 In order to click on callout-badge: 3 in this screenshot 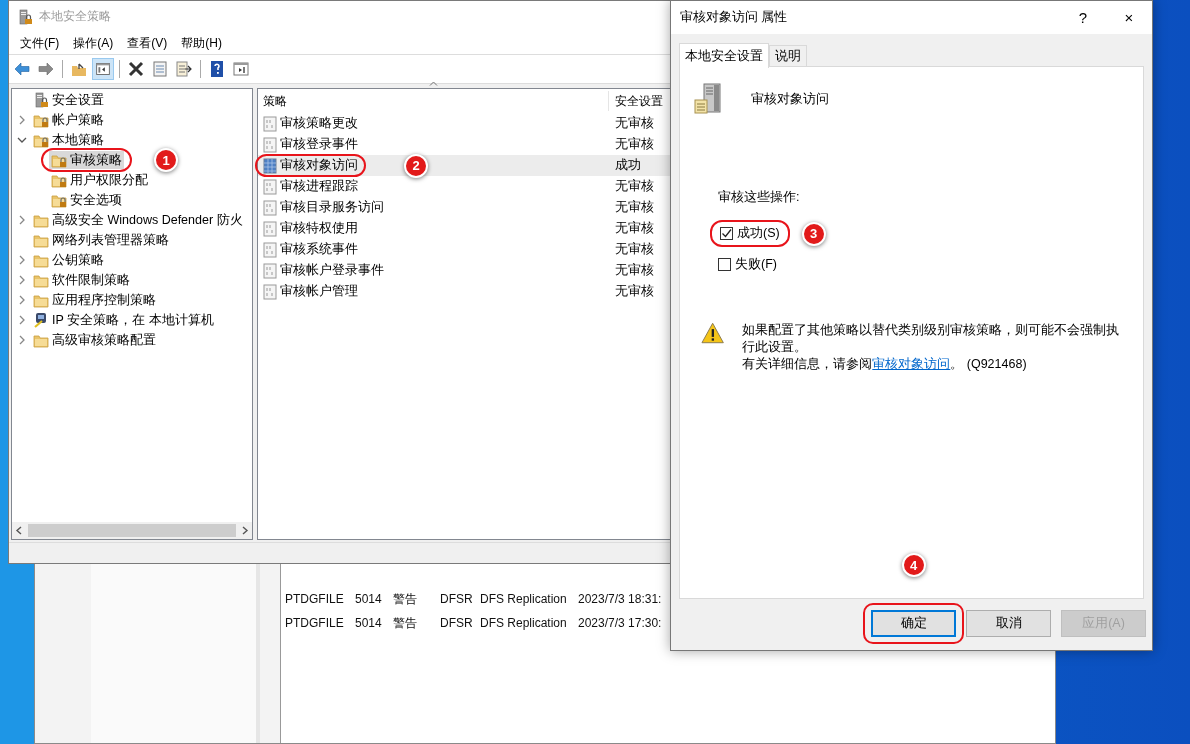, I will do `click(813, 233)`.